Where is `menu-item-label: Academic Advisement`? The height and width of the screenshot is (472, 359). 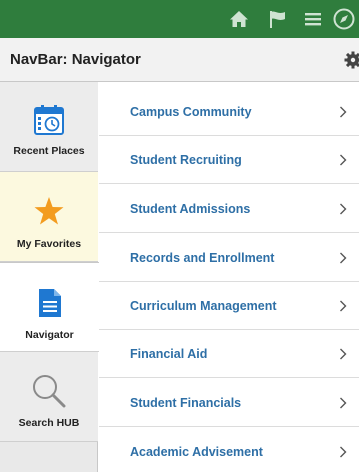
menu-item-label: Academic Advisement is located at coordinates (196, 452).